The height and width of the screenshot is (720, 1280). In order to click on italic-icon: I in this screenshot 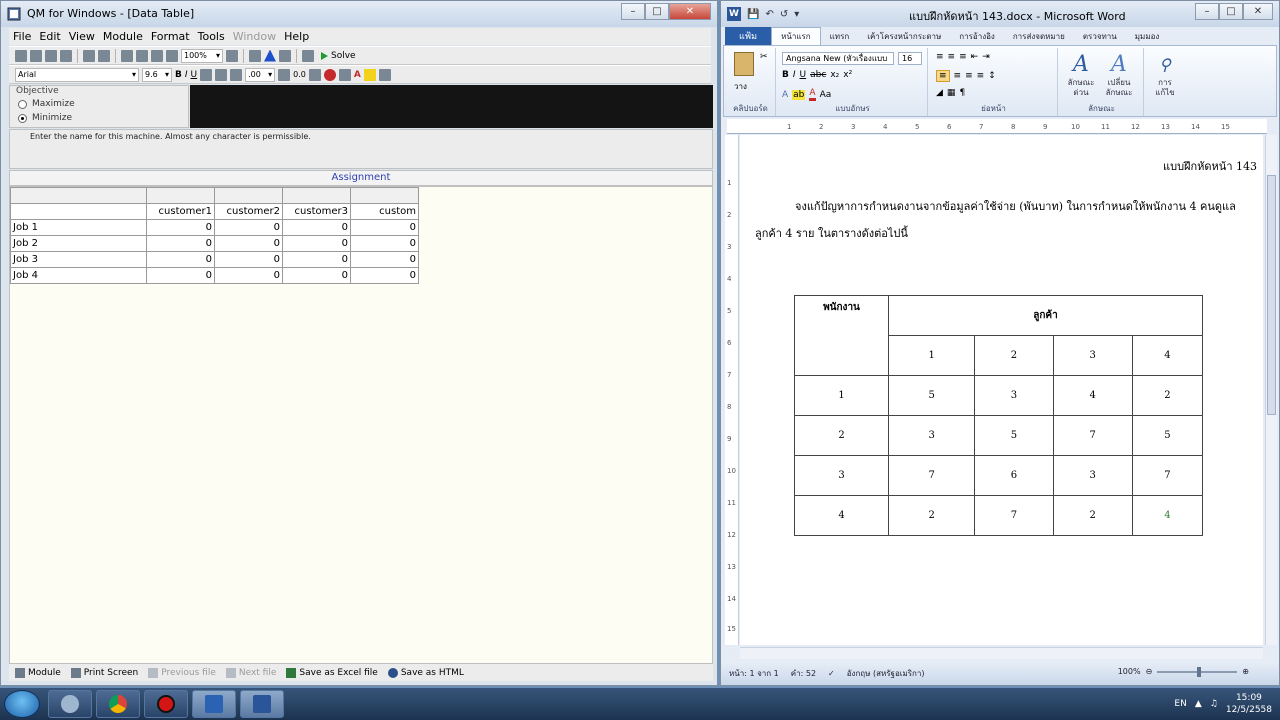, I will do `click(186, 75)`.